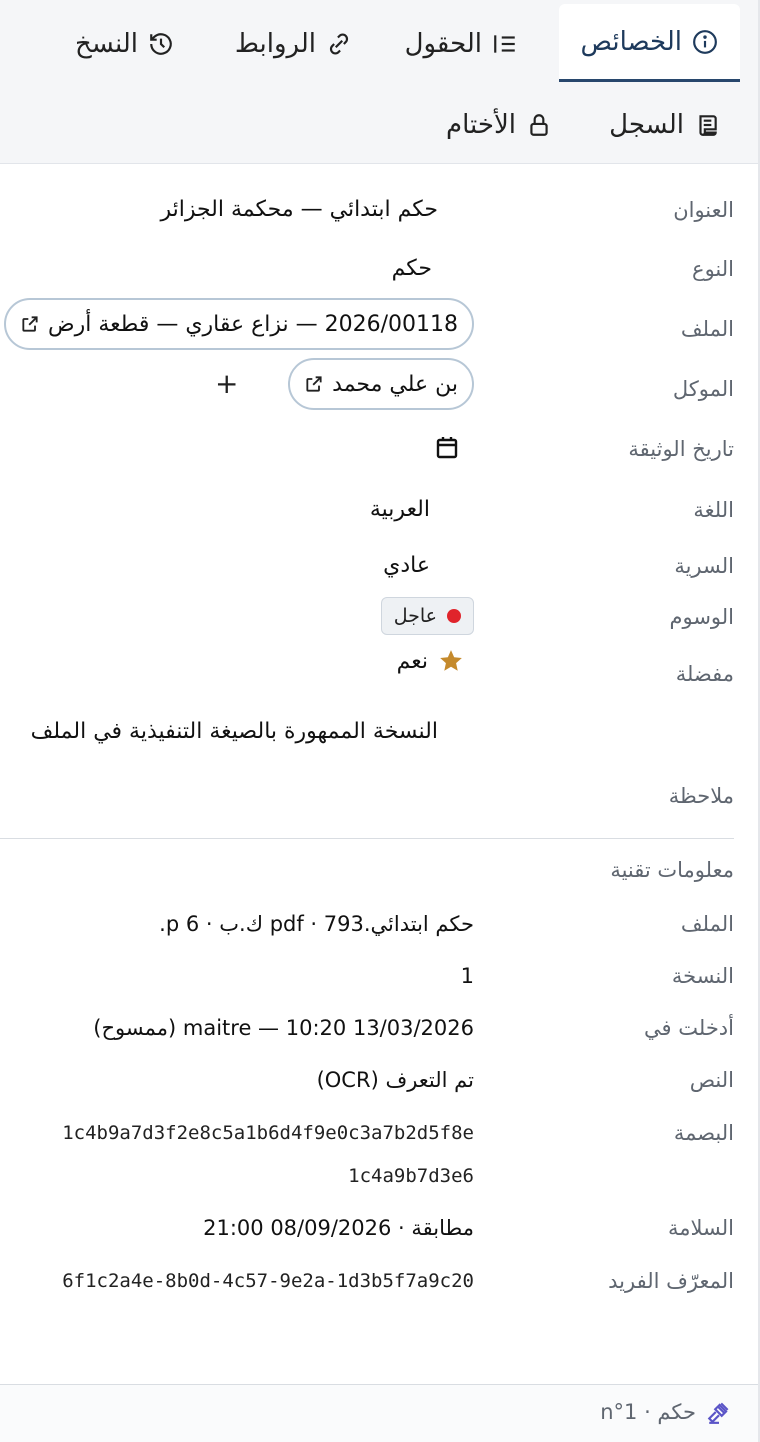 This screenshot has height=1442, width=760. I want to click on tech-fingerprint-row-2: 1c4a9b7d3e6, so click(367, 1176).